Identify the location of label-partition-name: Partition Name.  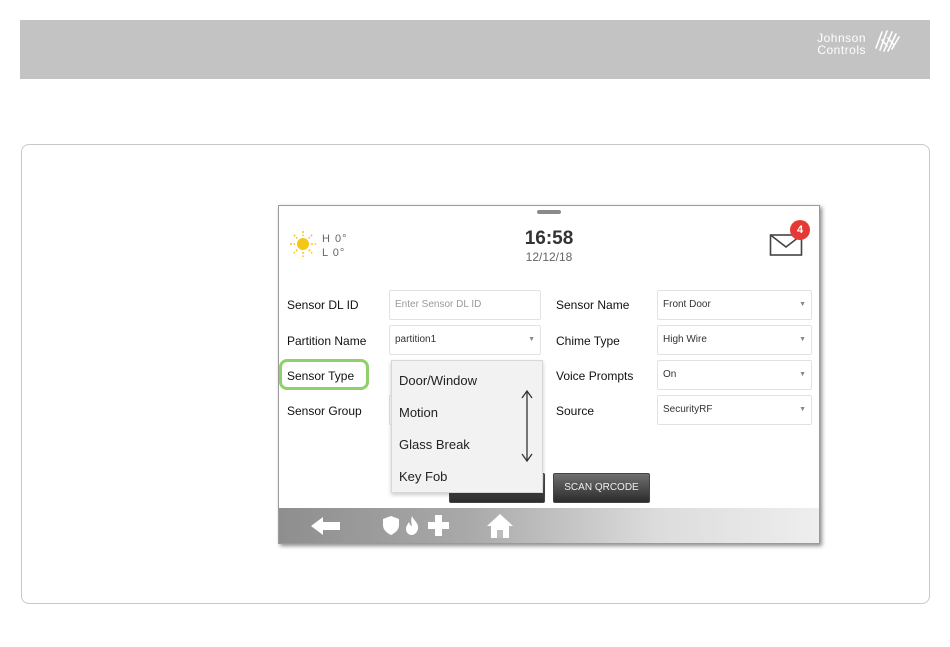
(327, 341).